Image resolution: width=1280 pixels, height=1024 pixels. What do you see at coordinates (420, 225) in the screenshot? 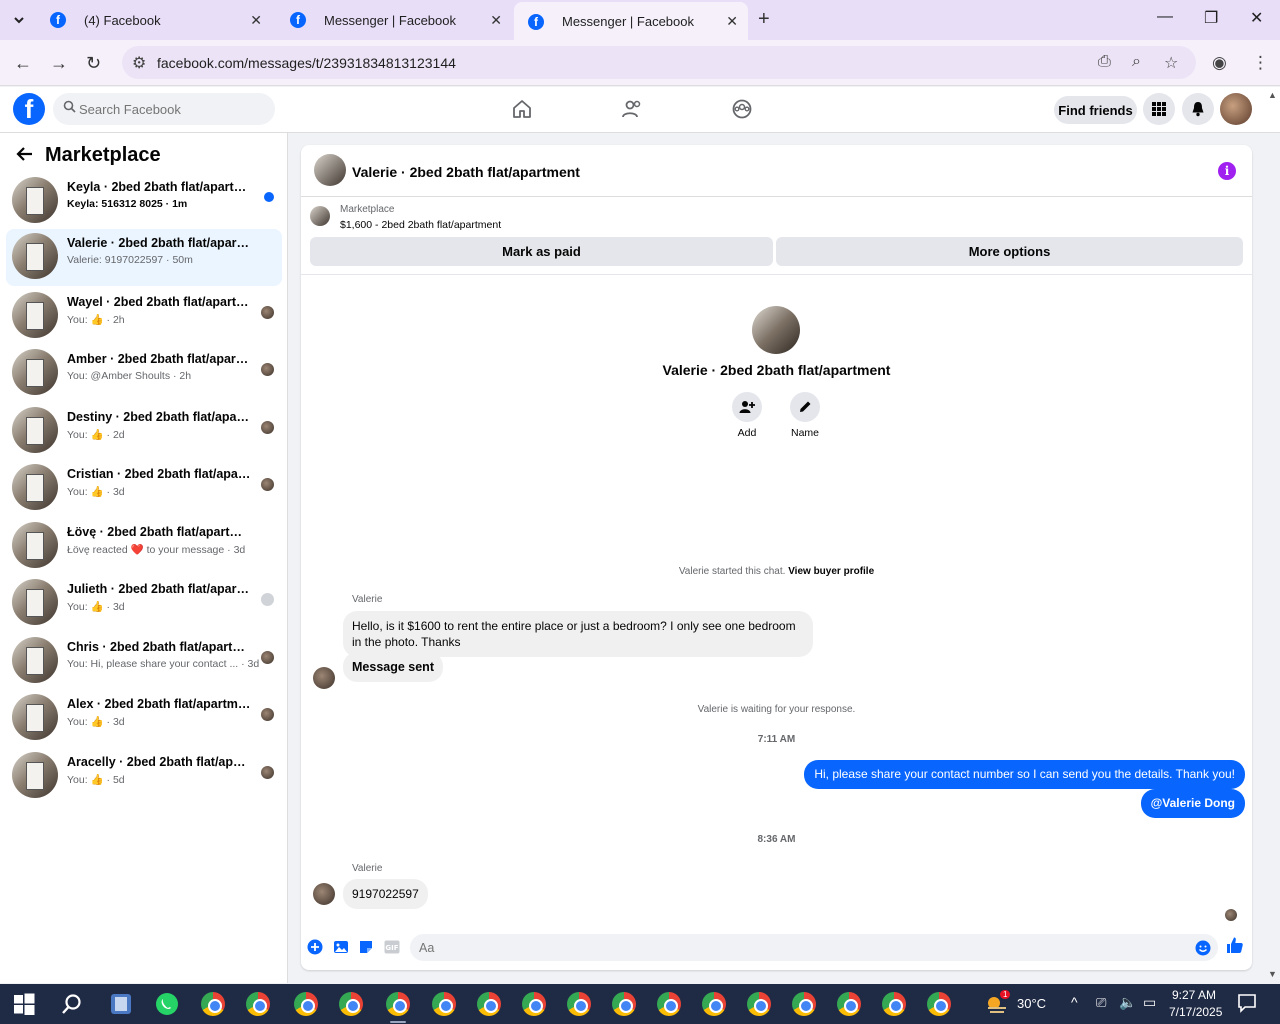
I see `listing-price-title: $1,600 - 2bed 2bath flat/apartment` at bounding box center [420, 225].